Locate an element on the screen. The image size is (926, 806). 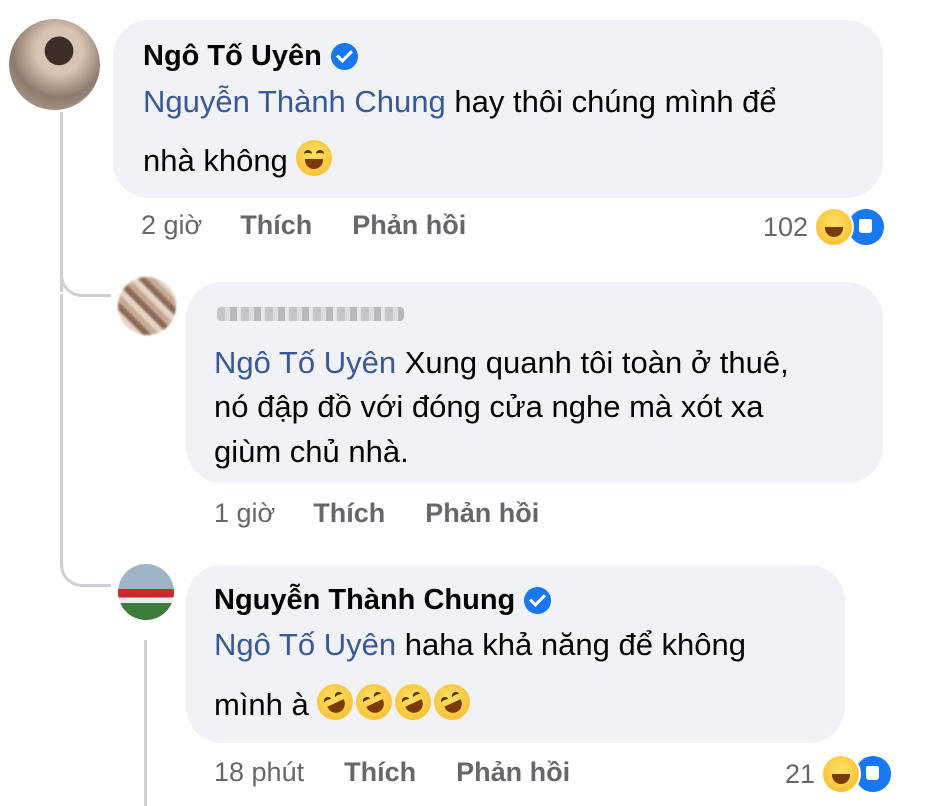
thread-line-sub is located at coordinates (145, 723).